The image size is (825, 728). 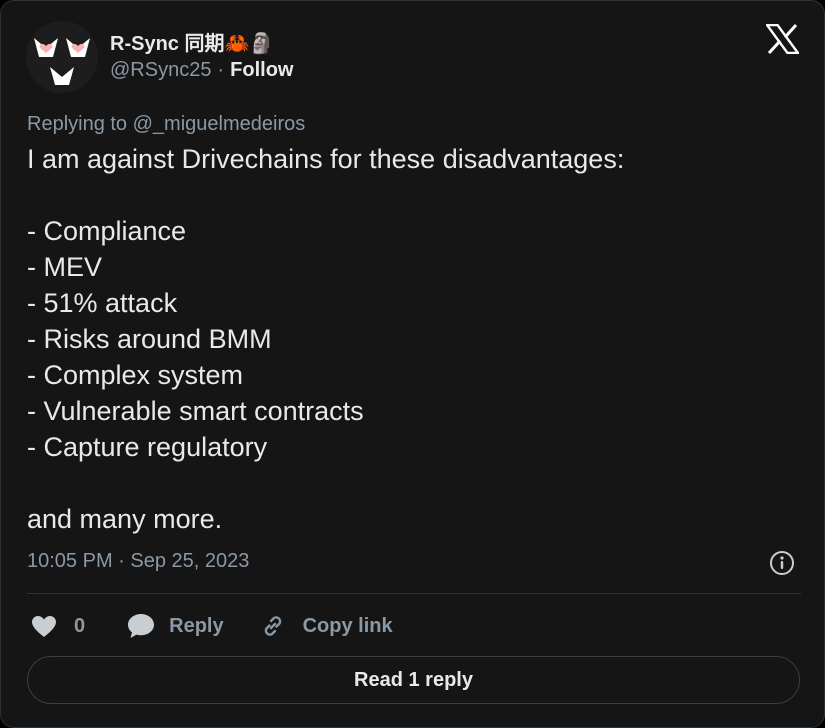 What do you see at coordinates (44, 626) in the screenshot?
I see `heart-icon` at bounding box center [44, 626].